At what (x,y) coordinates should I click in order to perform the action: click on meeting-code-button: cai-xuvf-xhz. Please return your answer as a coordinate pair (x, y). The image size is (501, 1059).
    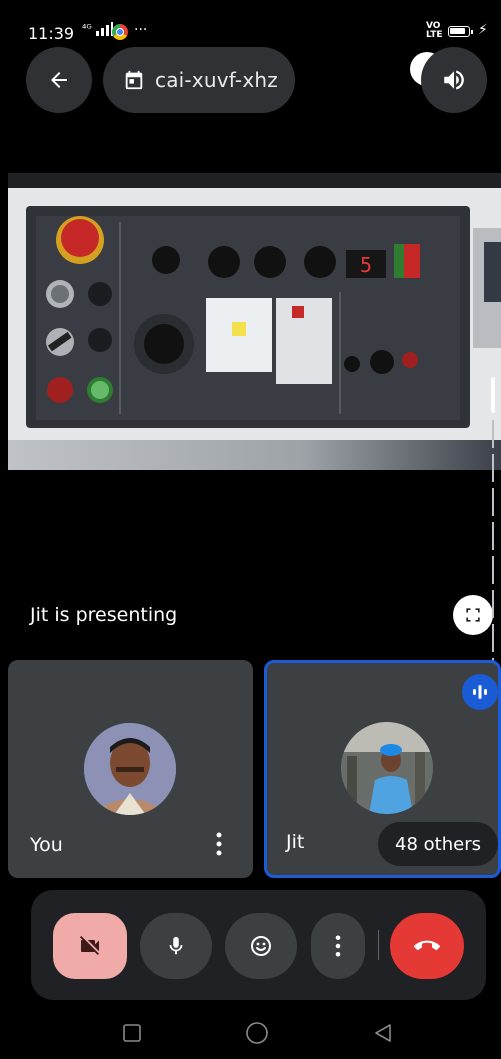
    Looking at the image, I should click on (199, 80).